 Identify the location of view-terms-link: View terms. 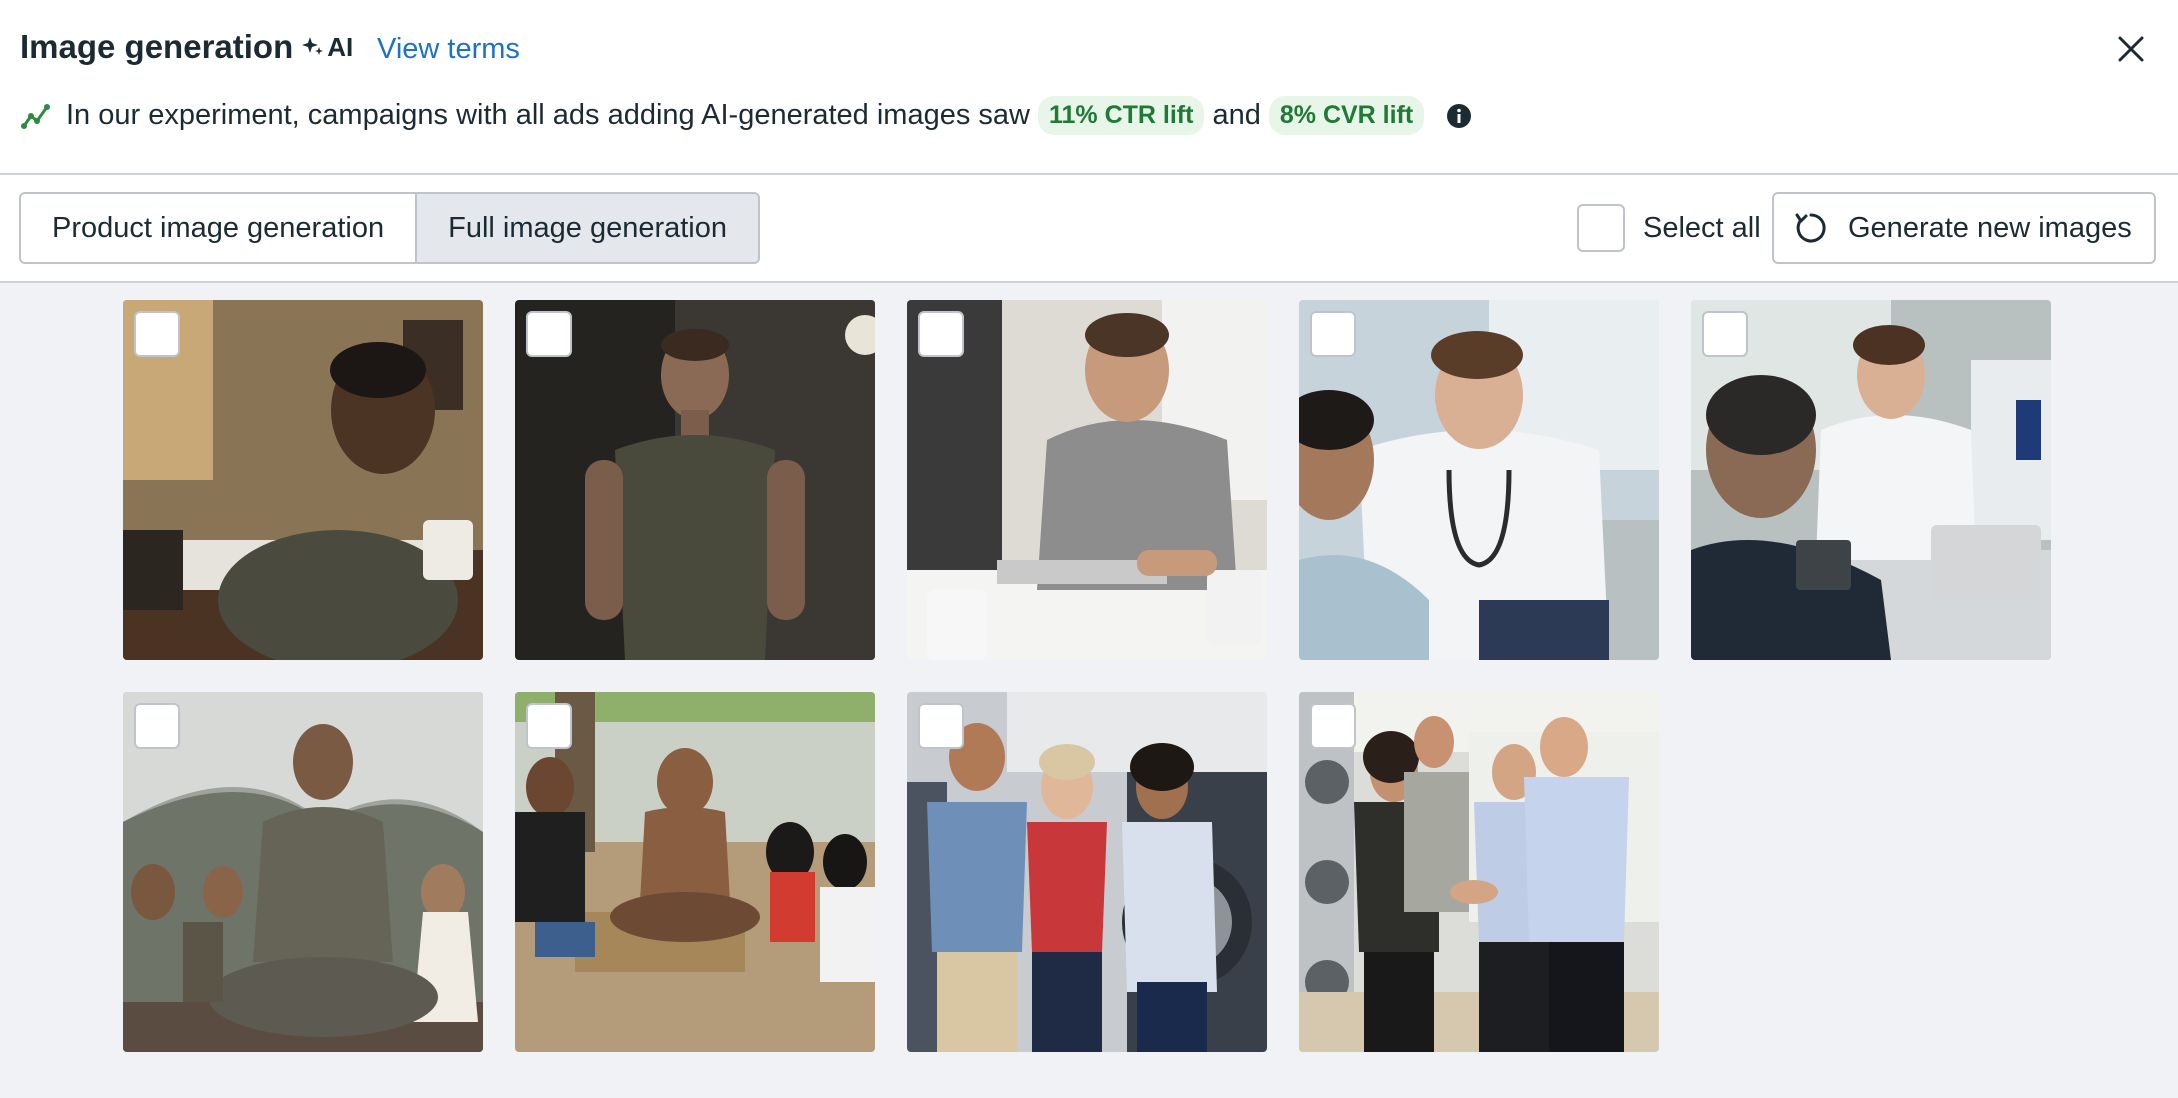
(448, 49).